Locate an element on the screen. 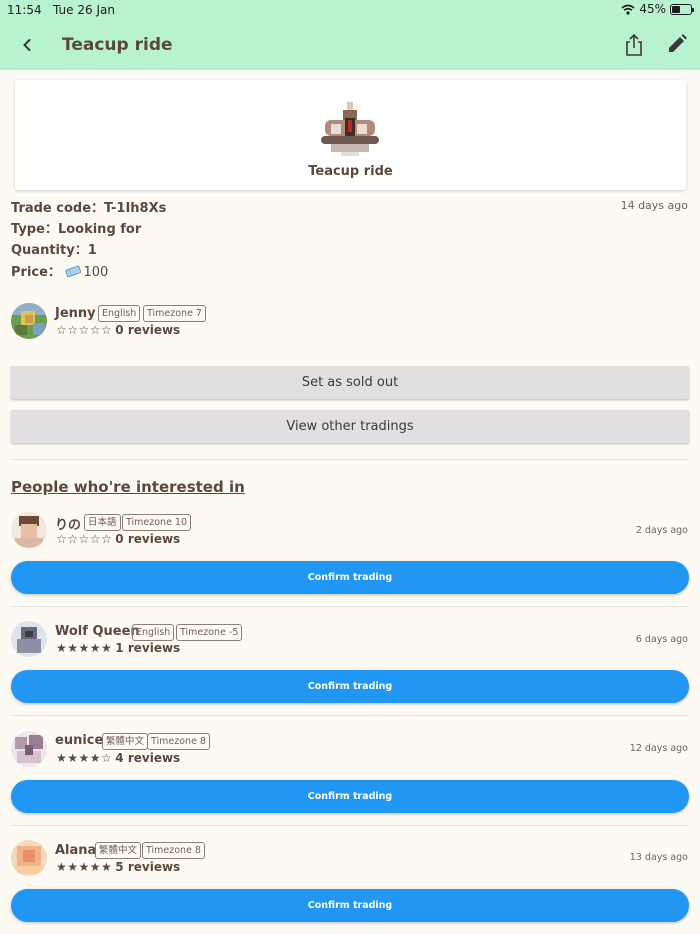  owner-rating: ☆☆☆☆☆ 0 reviews is located at coordinates (118, 330).